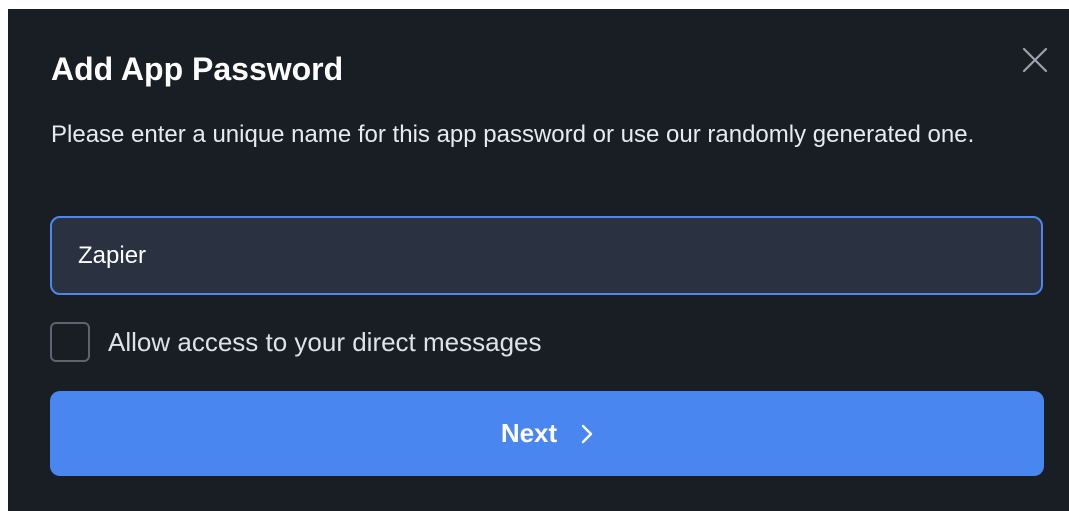 This screenshot has width=1069, height=511. What do you see at coordinates (587, 434) in the screenshot?
I see `chevron-right-icon` at bounding box center [587, 434].